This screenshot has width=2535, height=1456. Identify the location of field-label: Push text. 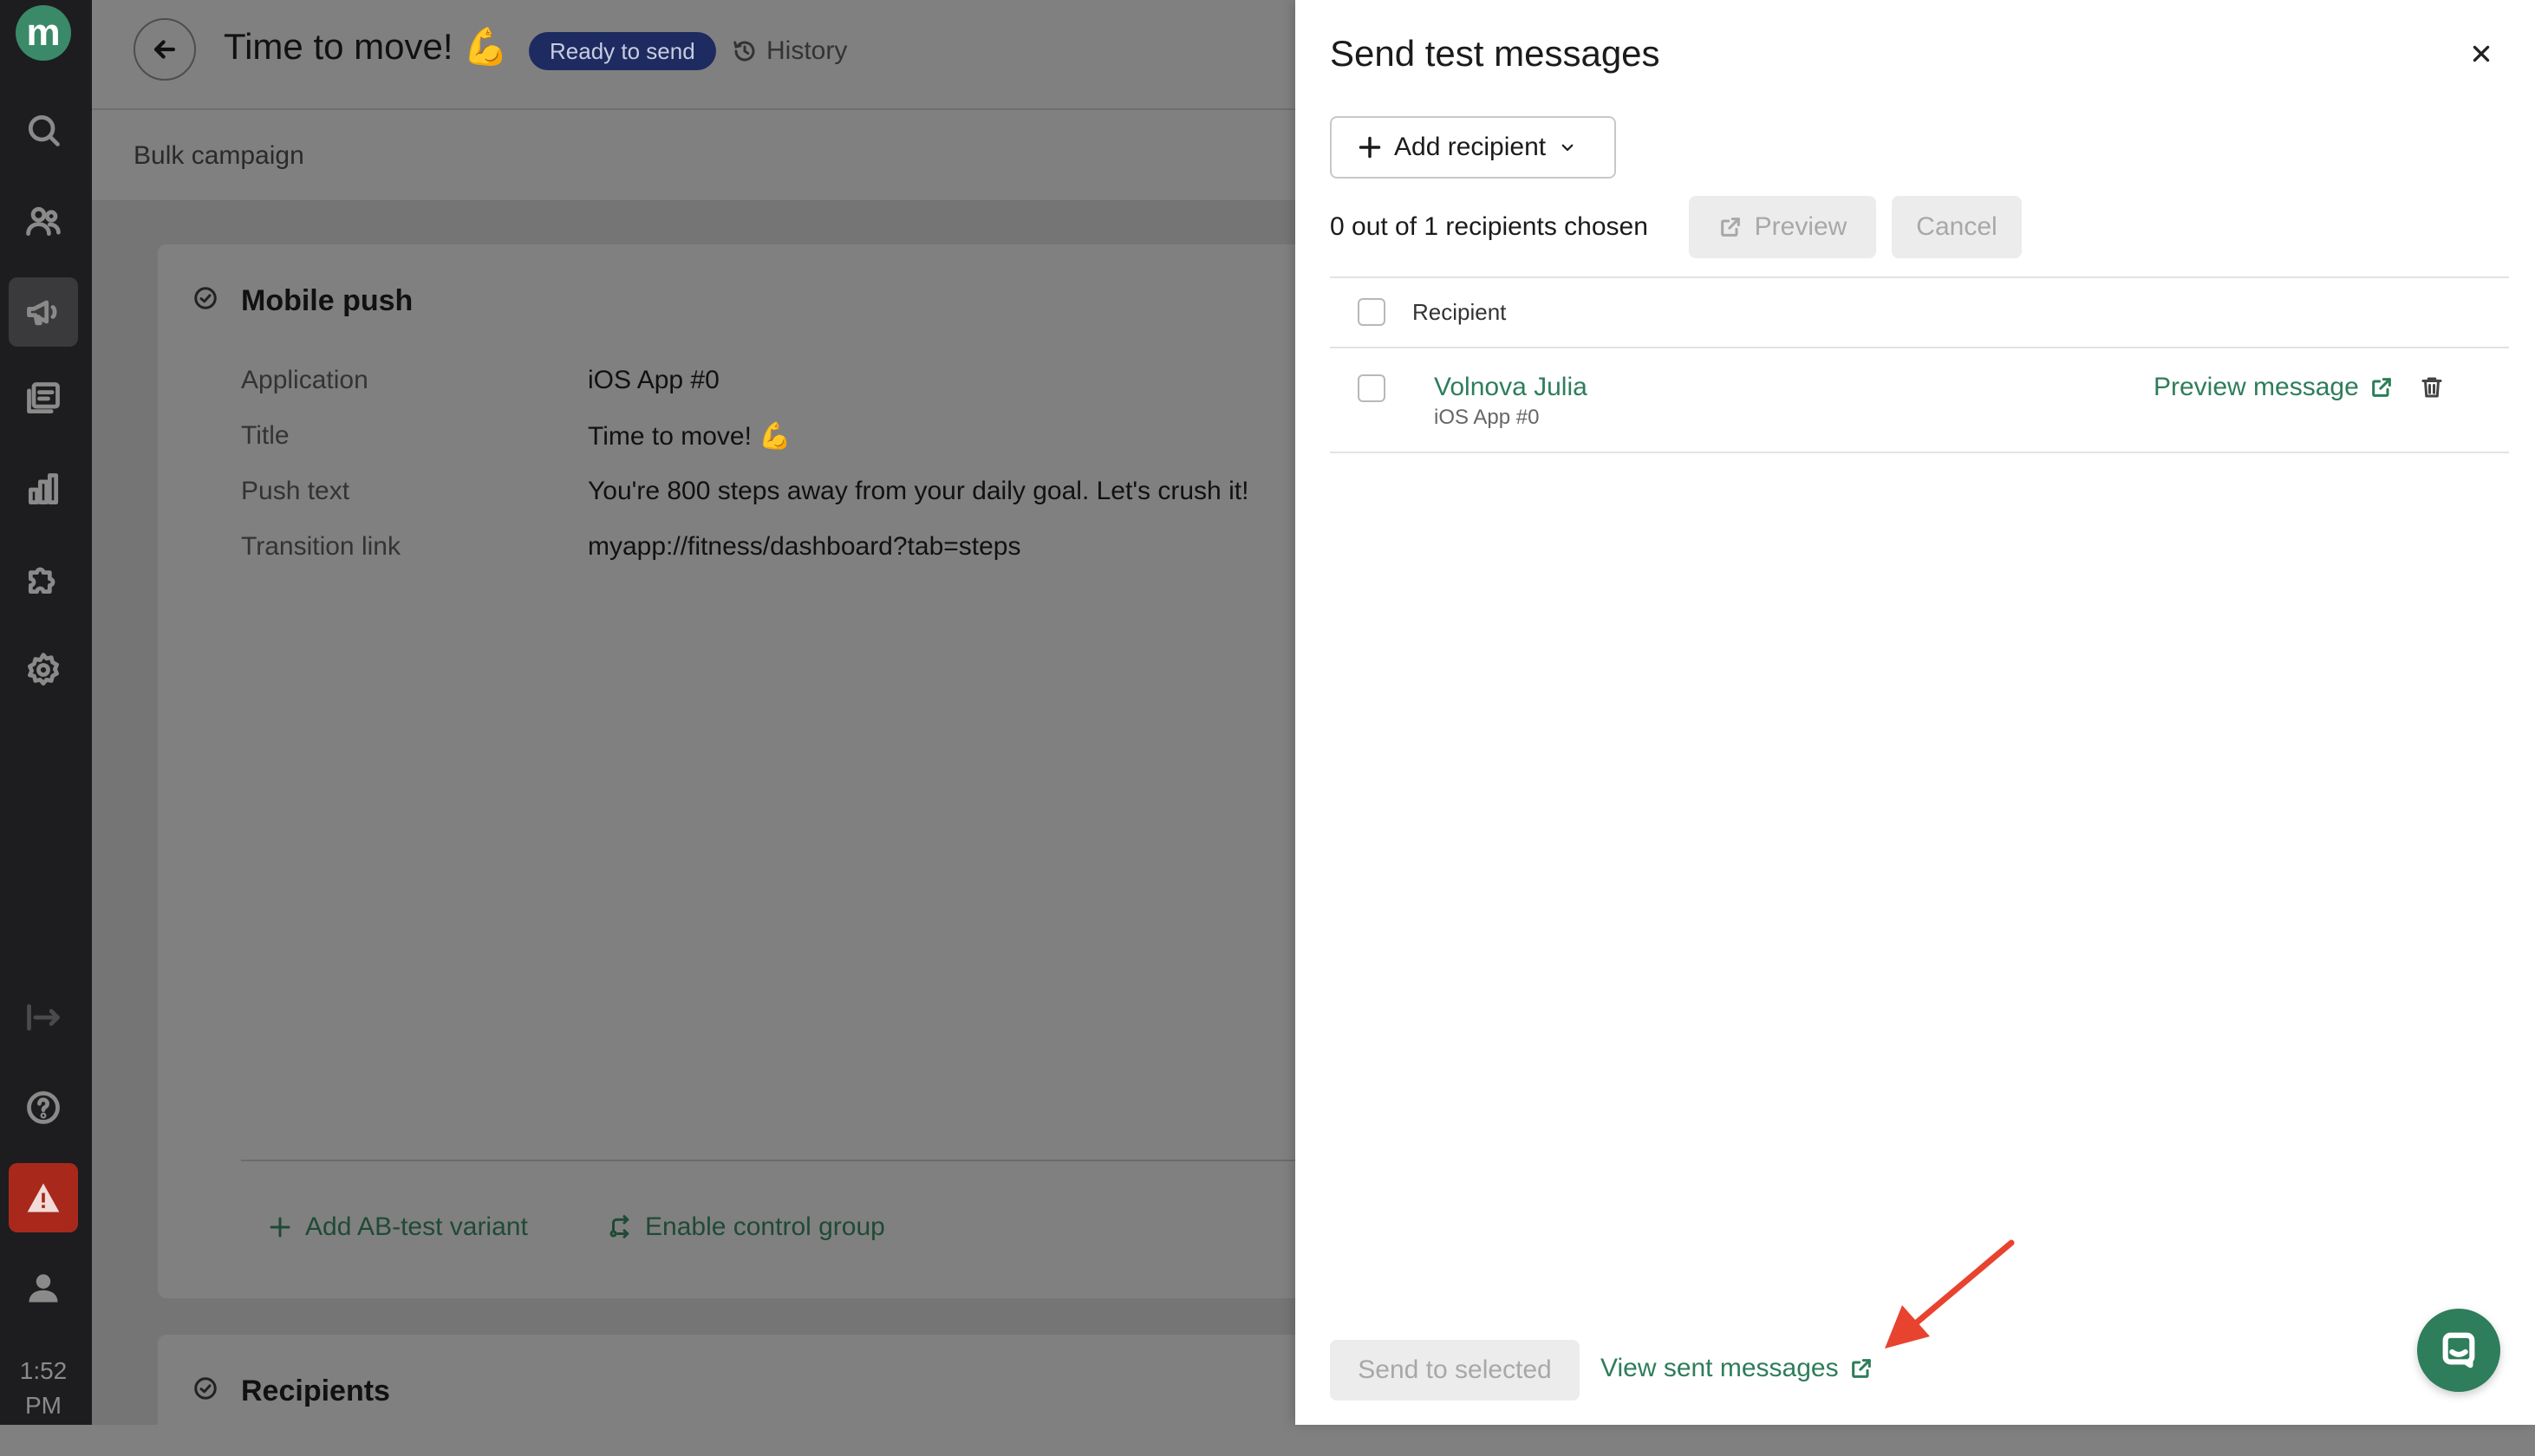
(295, 491).